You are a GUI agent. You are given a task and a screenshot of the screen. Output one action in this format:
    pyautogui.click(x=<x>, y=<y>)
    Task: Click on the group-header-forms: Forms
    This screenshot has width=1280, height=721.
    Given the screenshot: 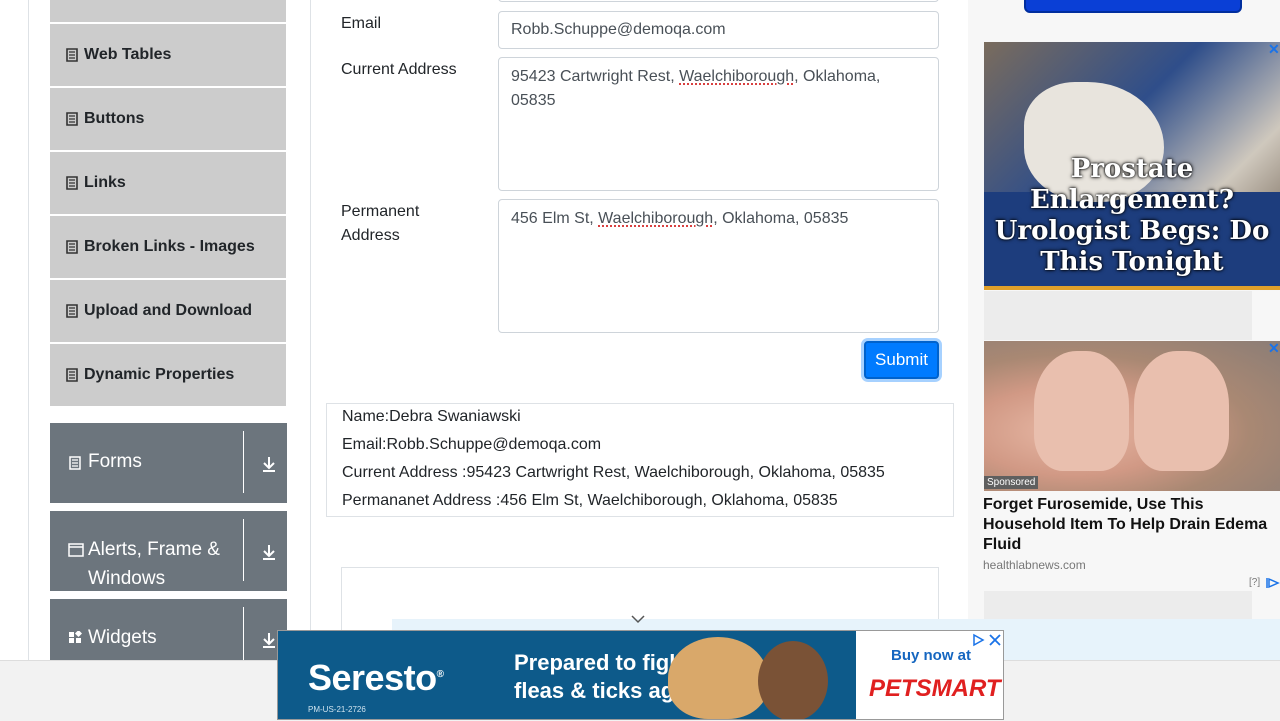 What is the action you would take?
    pyautogui.click(x=168, y=463)
    